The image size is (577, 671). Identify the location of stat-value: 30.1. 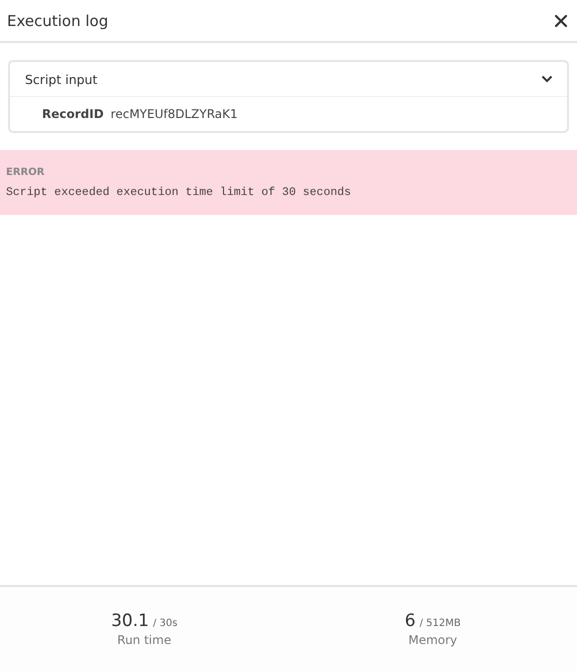
(130, 621).